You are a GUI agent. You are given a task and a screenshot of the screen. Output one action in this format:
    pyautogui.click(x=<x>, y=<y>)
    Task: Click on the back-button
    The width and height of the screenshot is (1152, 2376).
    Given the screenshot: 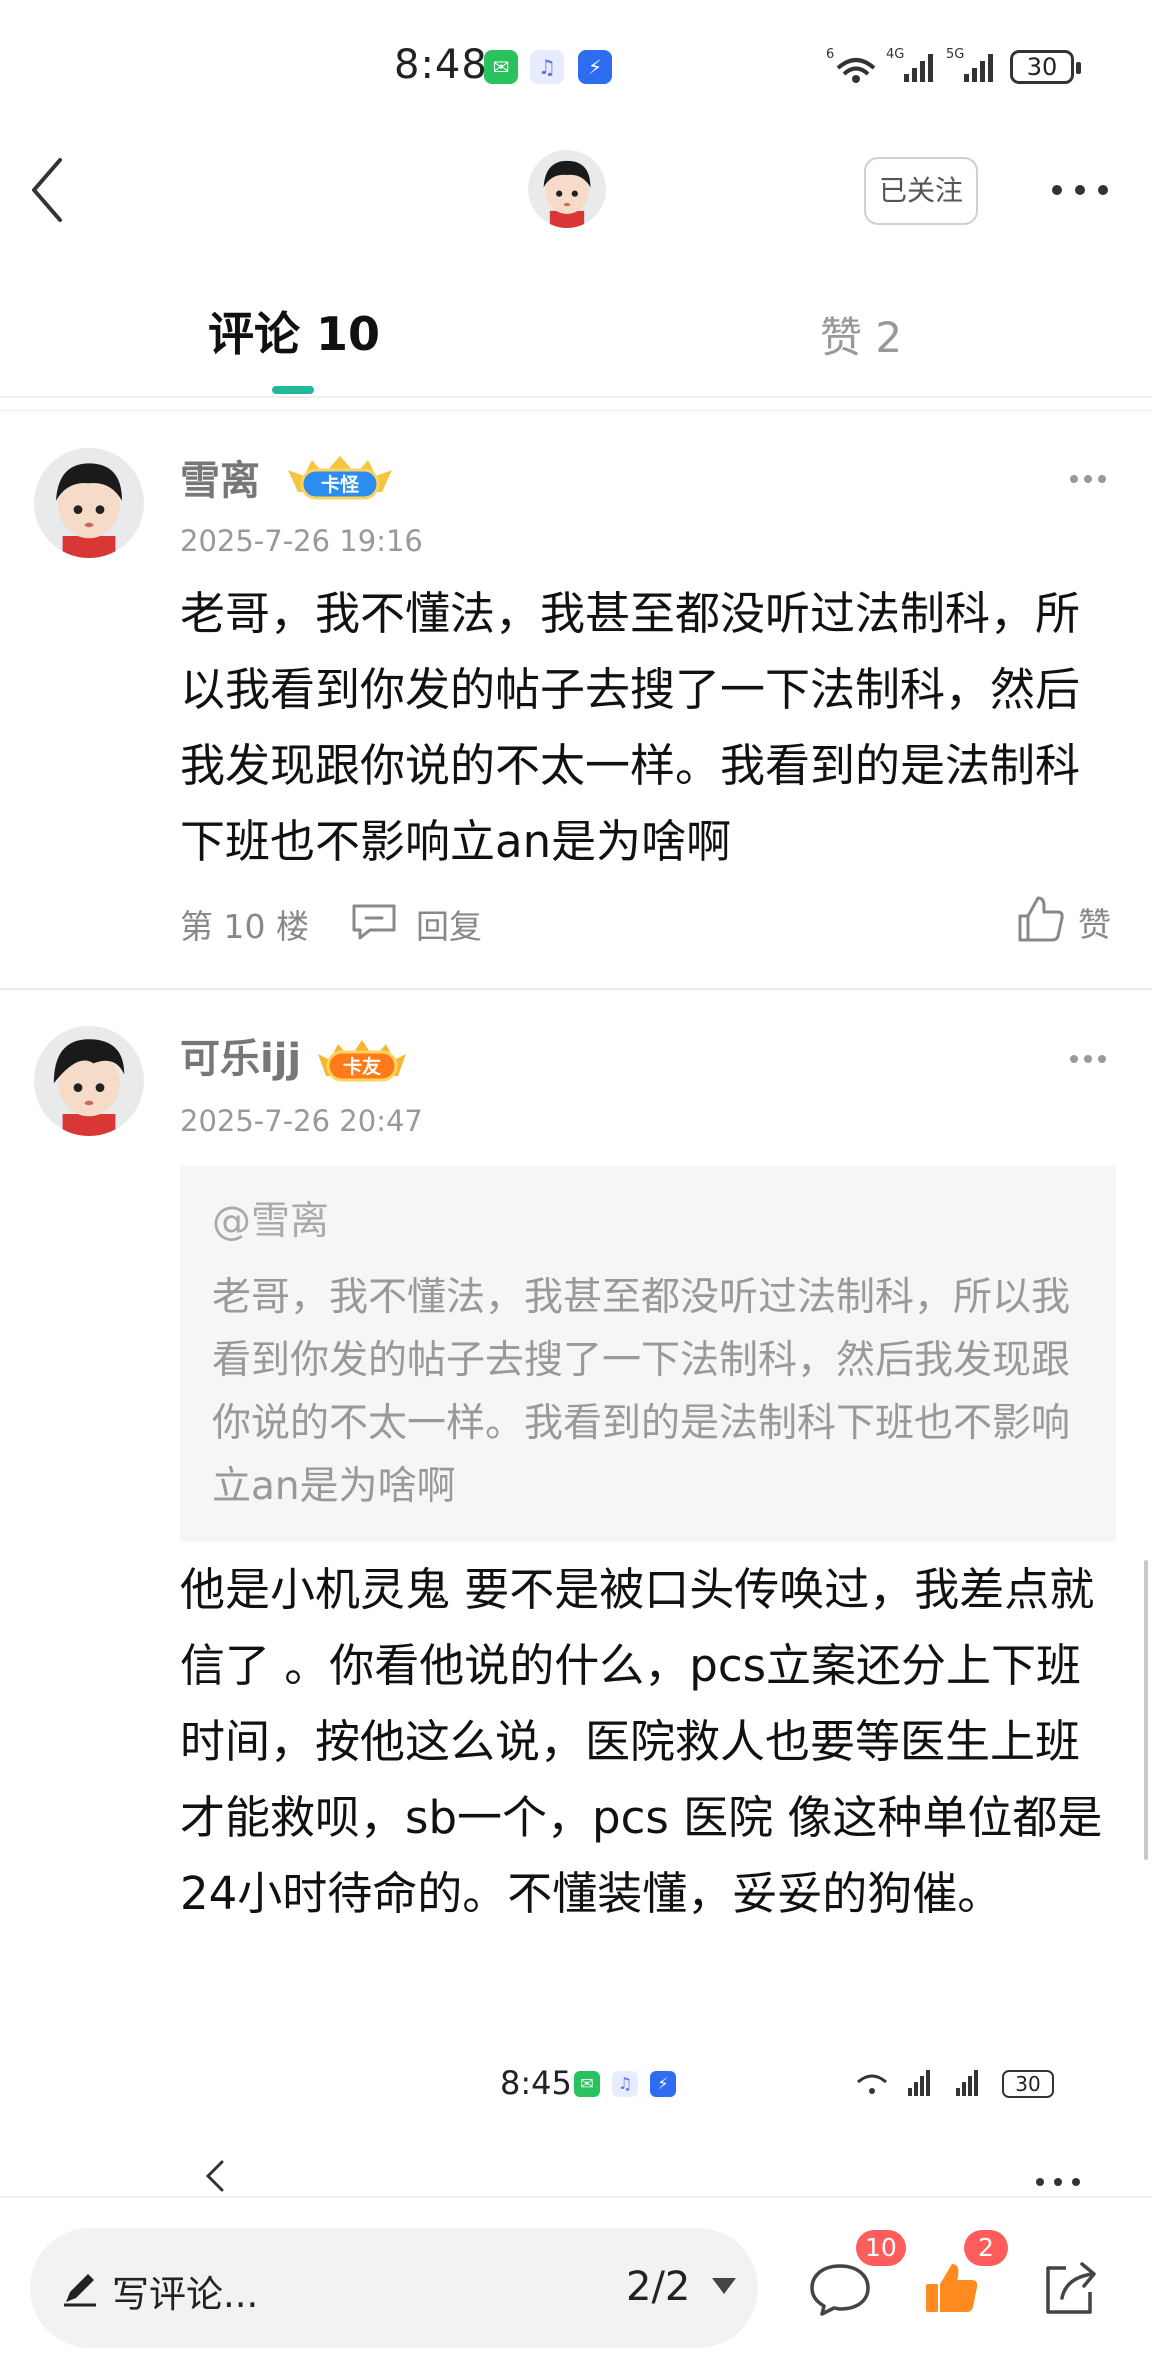 What is the action you would take?
    pyautogui.click(x=55, y=190)
    